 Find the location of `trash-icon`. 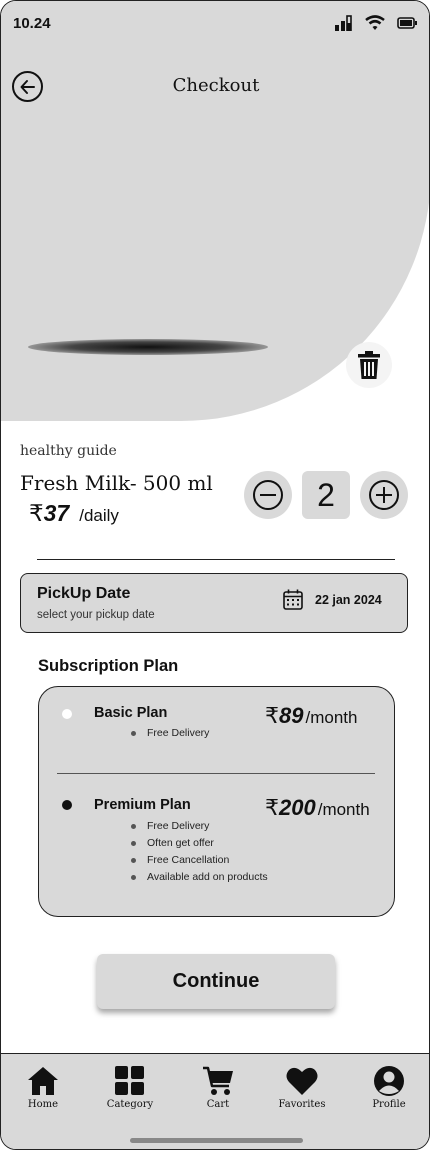

trash-icon is located at coordinates (369, 365).